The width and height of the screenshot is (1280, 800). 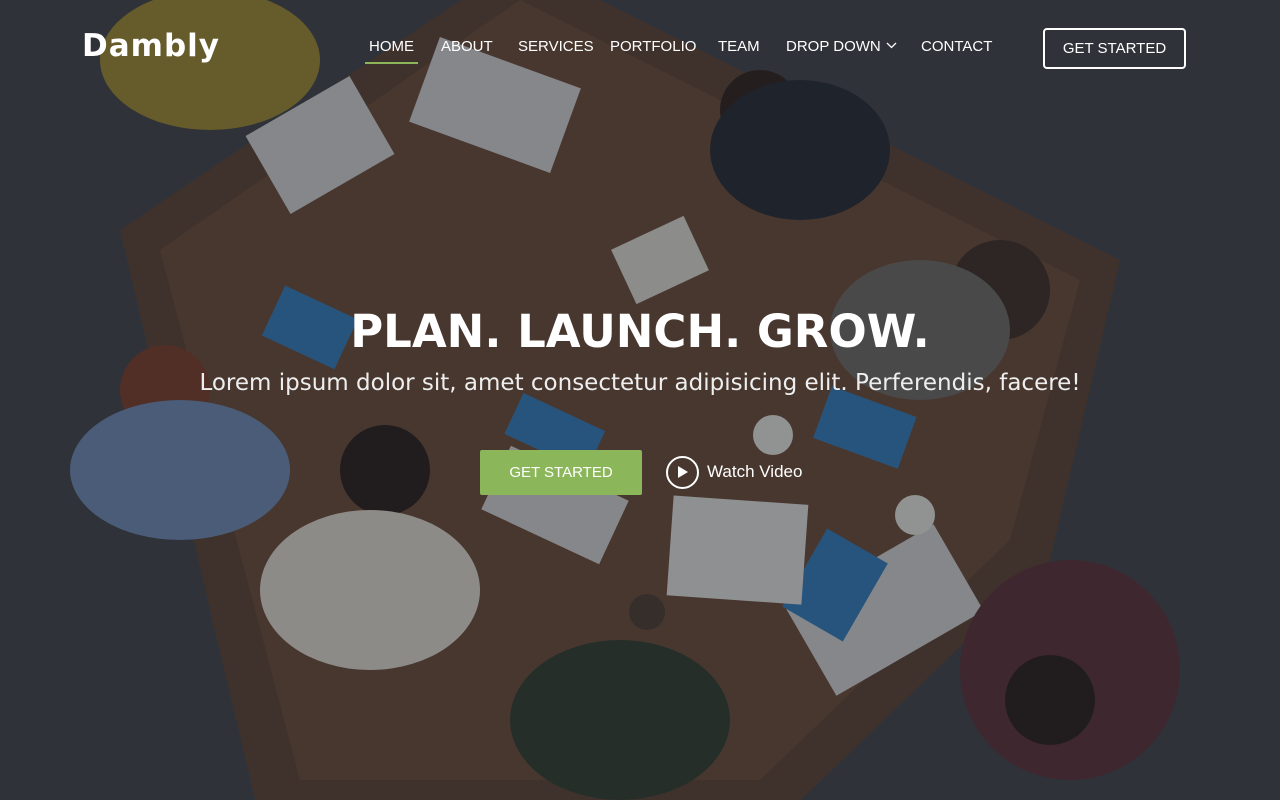 I want to click on play-icon, so click(x=682, y=472).